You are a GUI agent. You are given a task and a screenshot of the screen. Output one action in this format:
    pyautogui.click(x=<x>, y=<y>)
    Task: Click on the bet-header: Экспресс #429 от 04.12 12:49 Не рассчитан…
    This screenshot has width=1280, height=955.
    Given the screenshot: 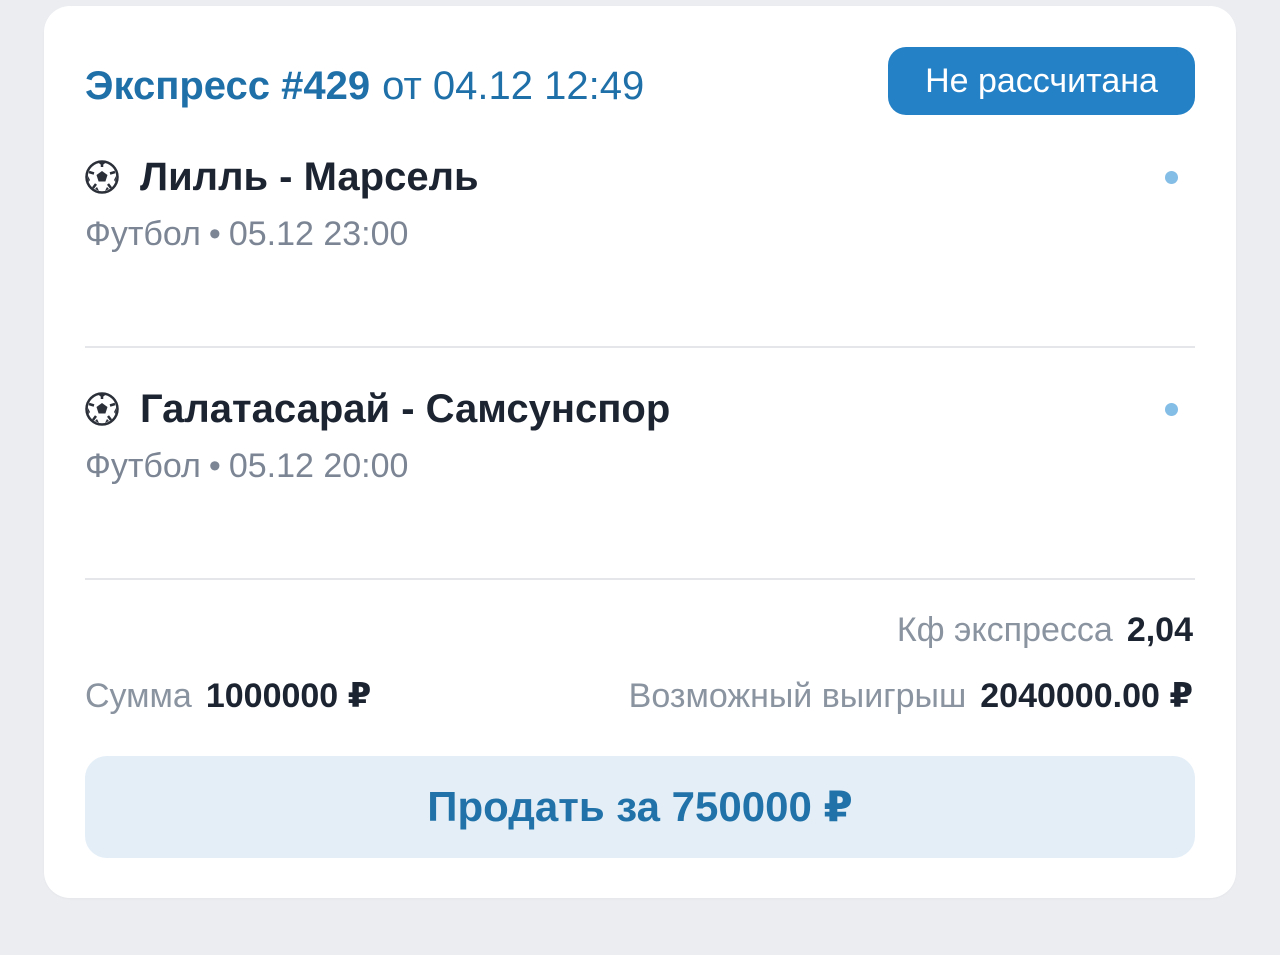 What is the action you would take?
    pyautogui.click(x=640, y=81)
    